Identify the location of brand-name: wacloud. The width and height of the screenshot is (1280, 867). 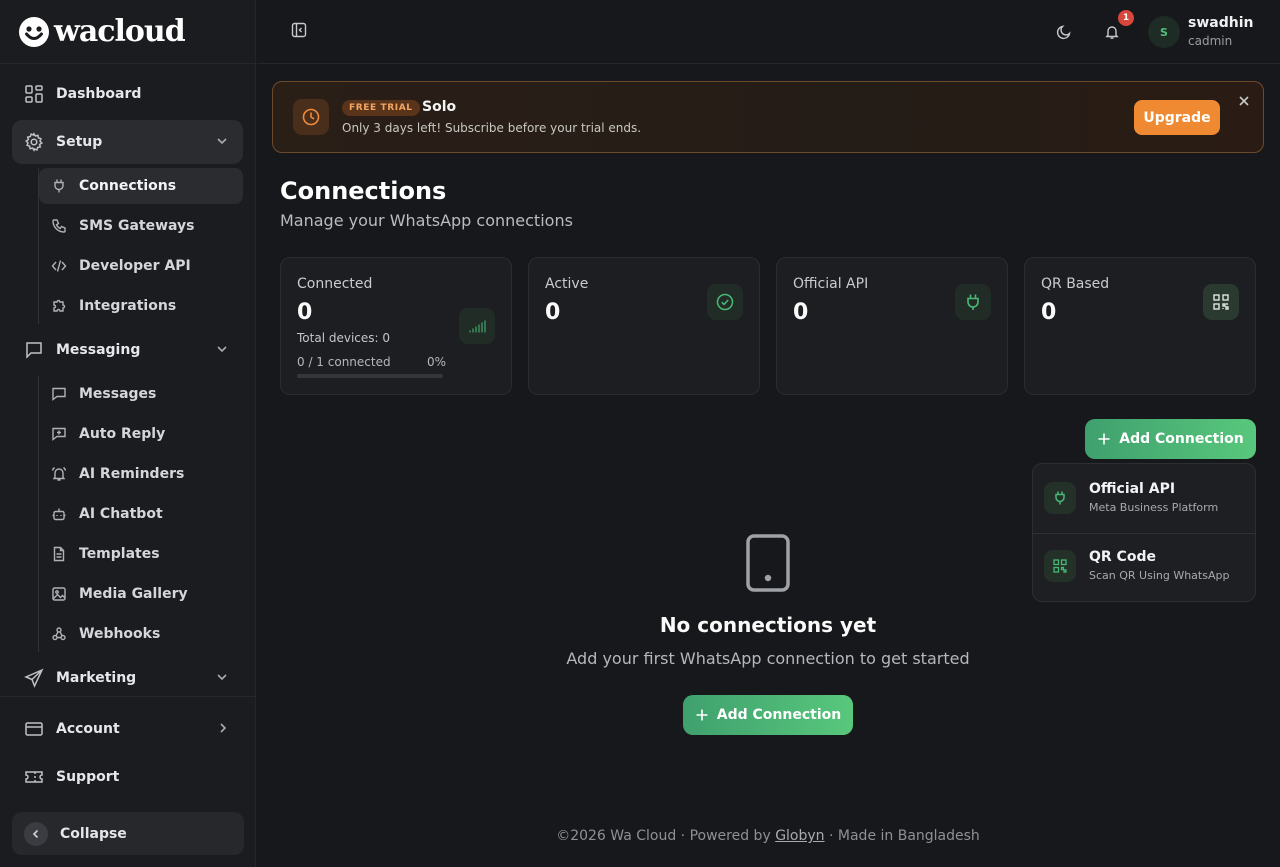
(120, 31).